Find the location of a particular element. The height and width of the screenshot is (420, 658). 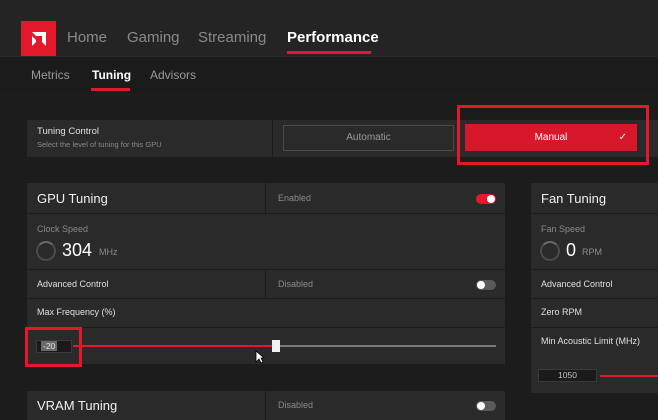

vram-tuning-title: VRAM Tuning is located at coordinates (77, 405).